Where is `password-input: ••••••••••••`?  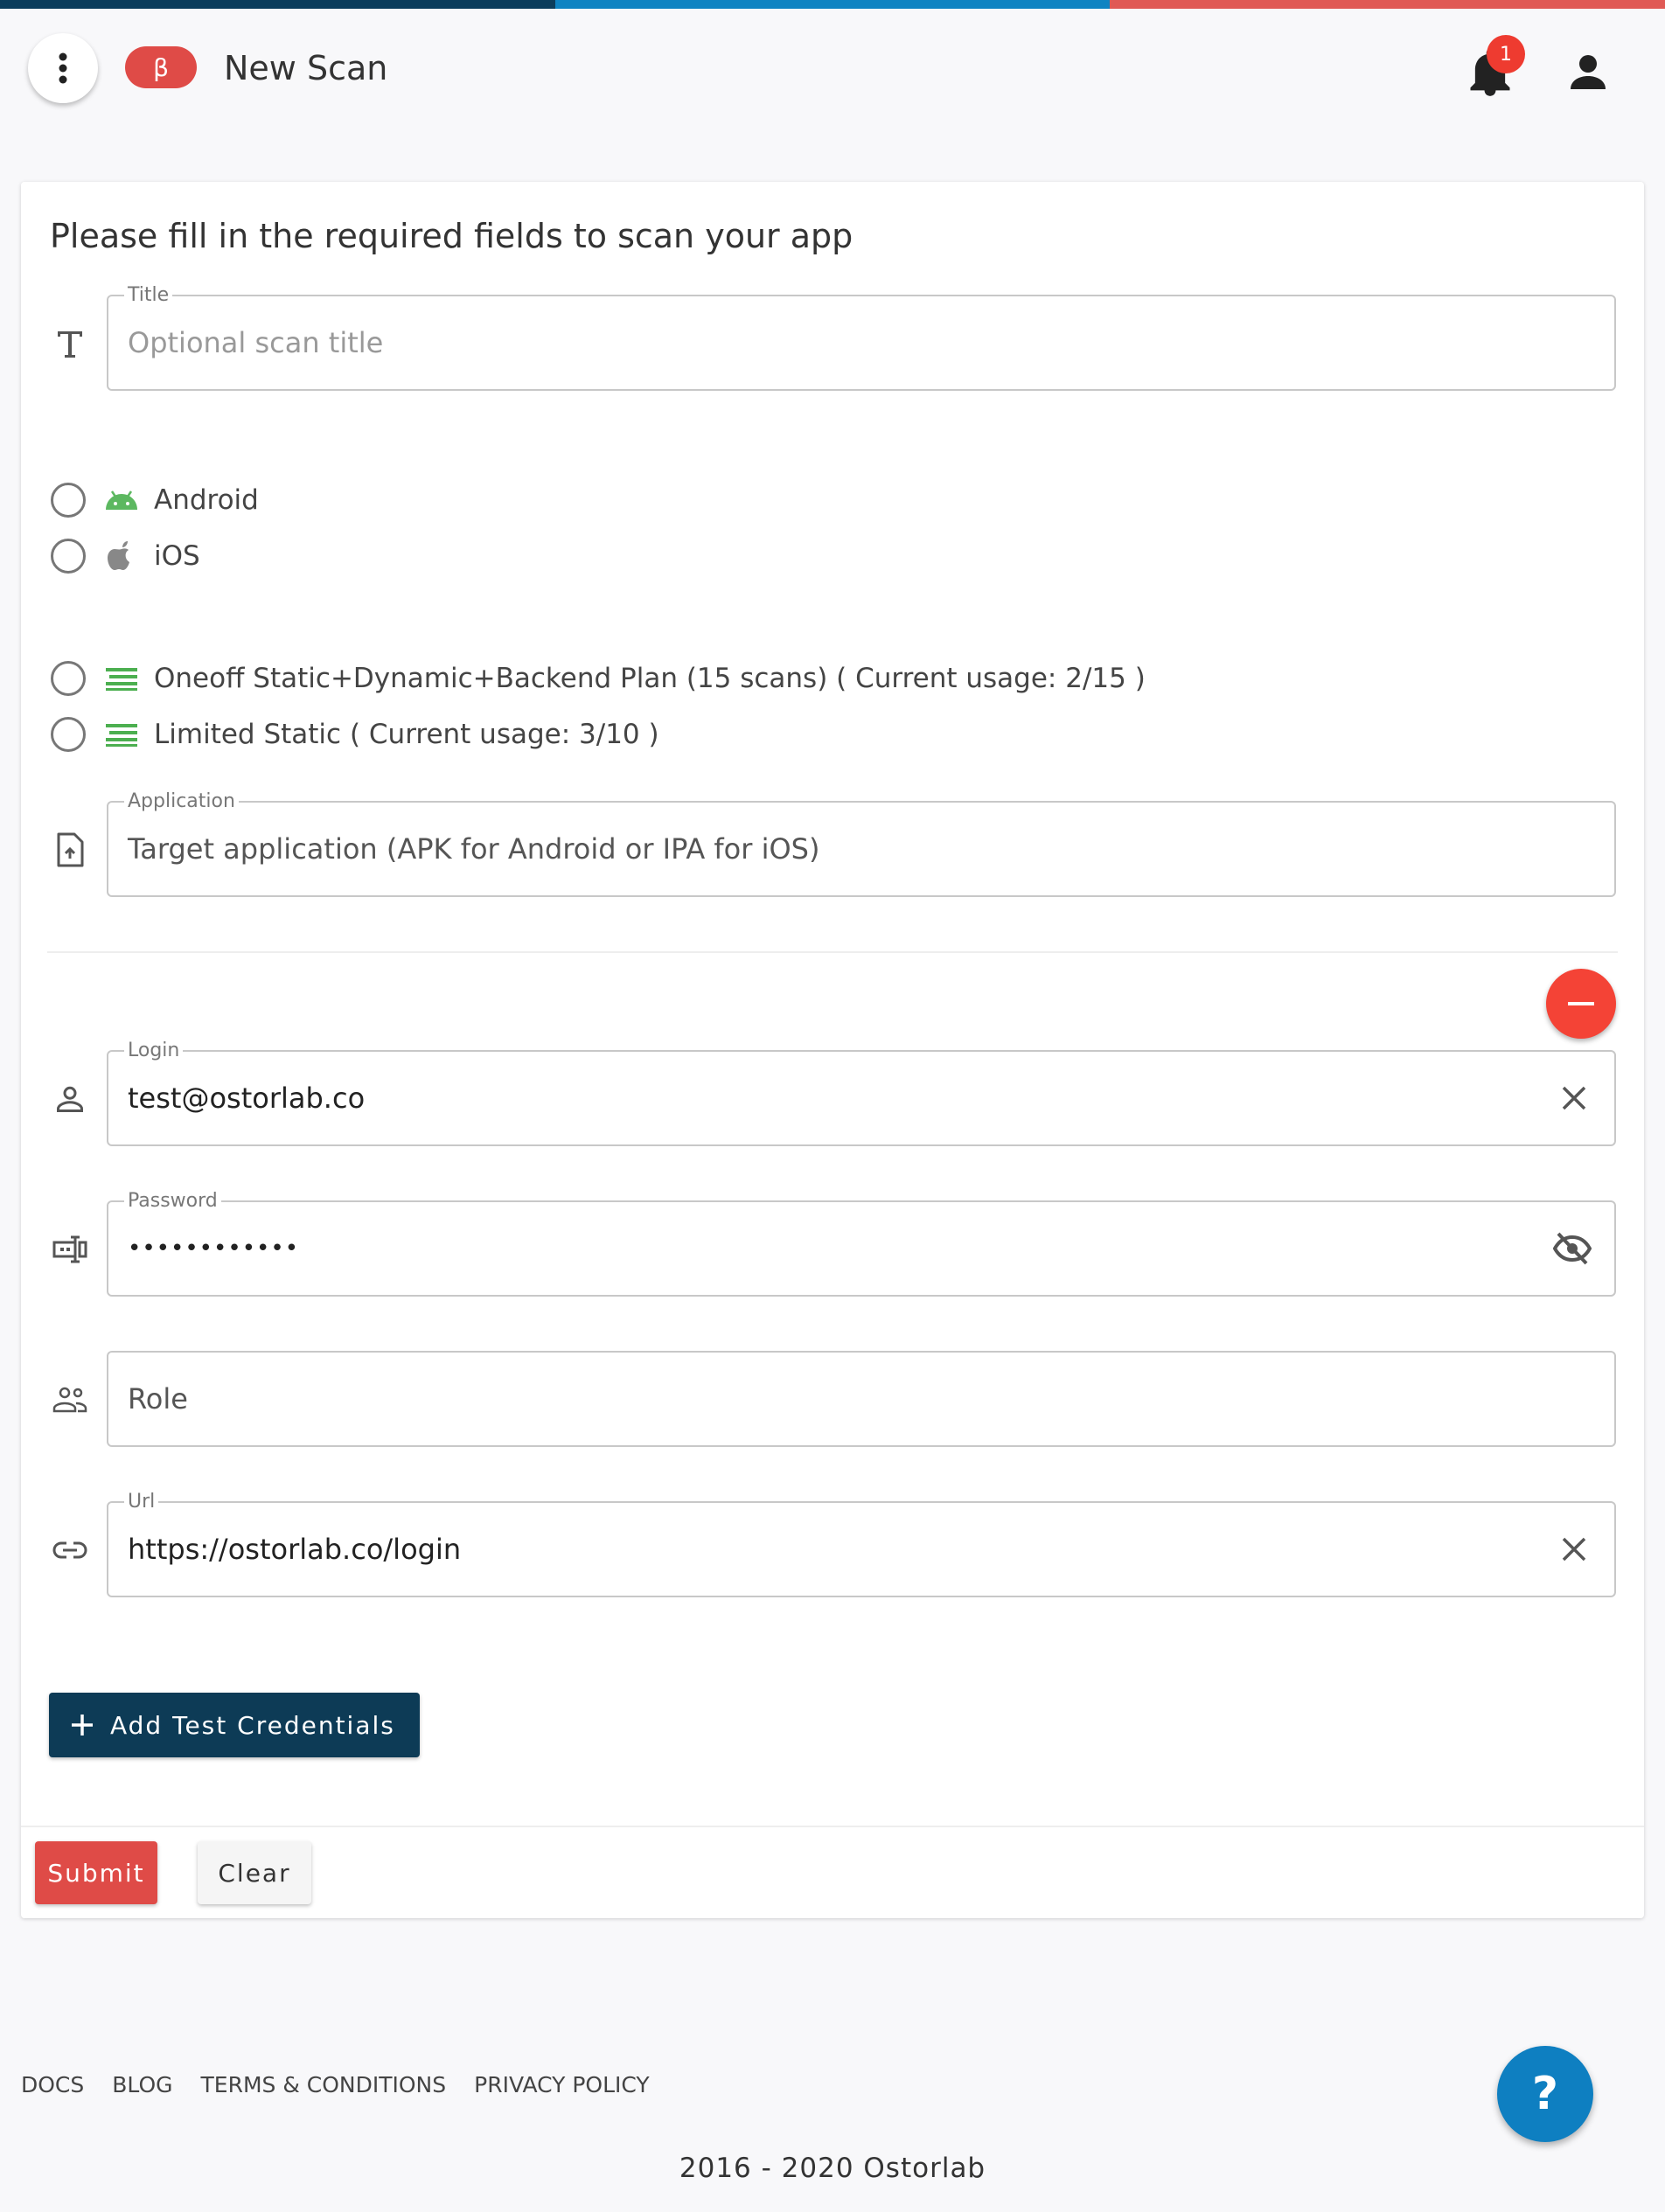 password-input: •••••••••••• is located at coordinates (213, 1248).